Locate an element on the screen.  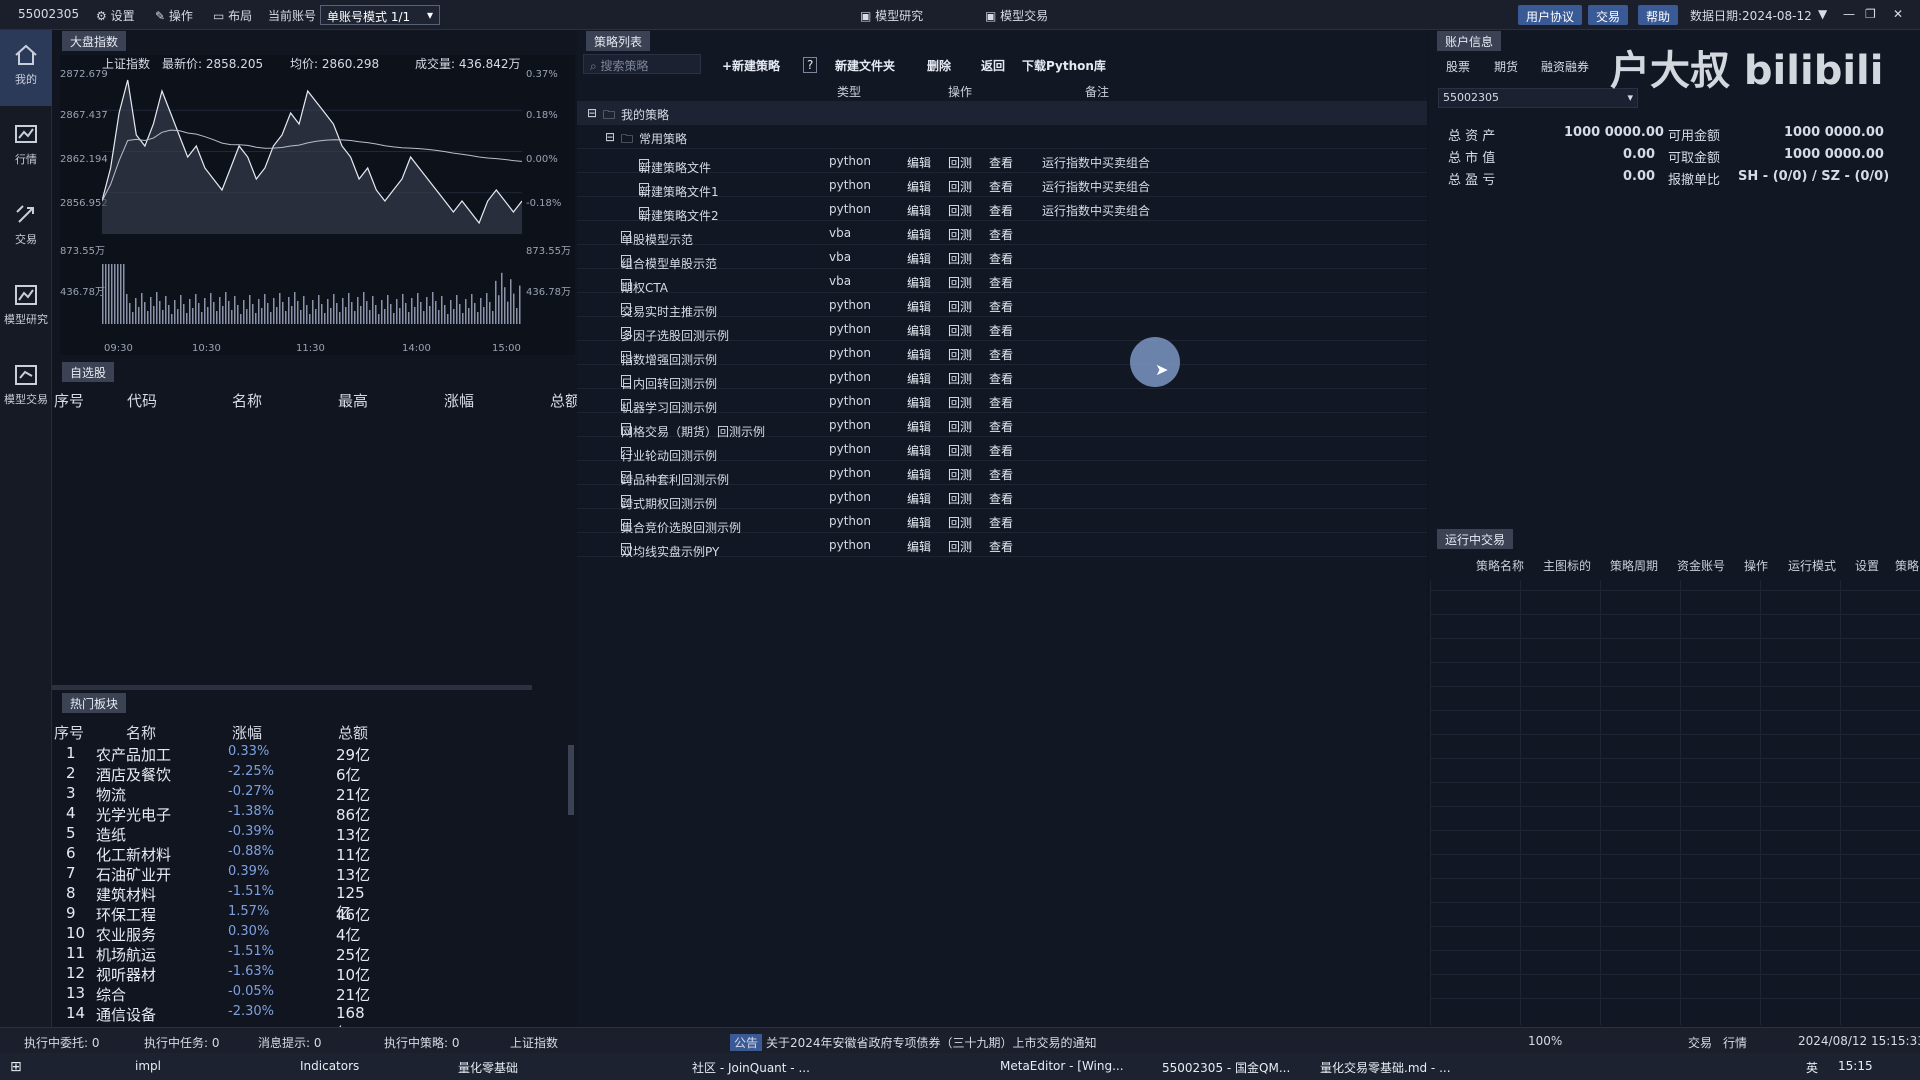
col-header: 策略周期 is located at coordinates (1634, 565).